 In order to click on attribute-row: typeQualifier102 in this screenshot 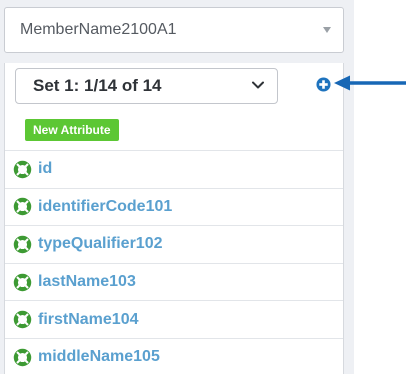, I will do `click(174, 244)`.